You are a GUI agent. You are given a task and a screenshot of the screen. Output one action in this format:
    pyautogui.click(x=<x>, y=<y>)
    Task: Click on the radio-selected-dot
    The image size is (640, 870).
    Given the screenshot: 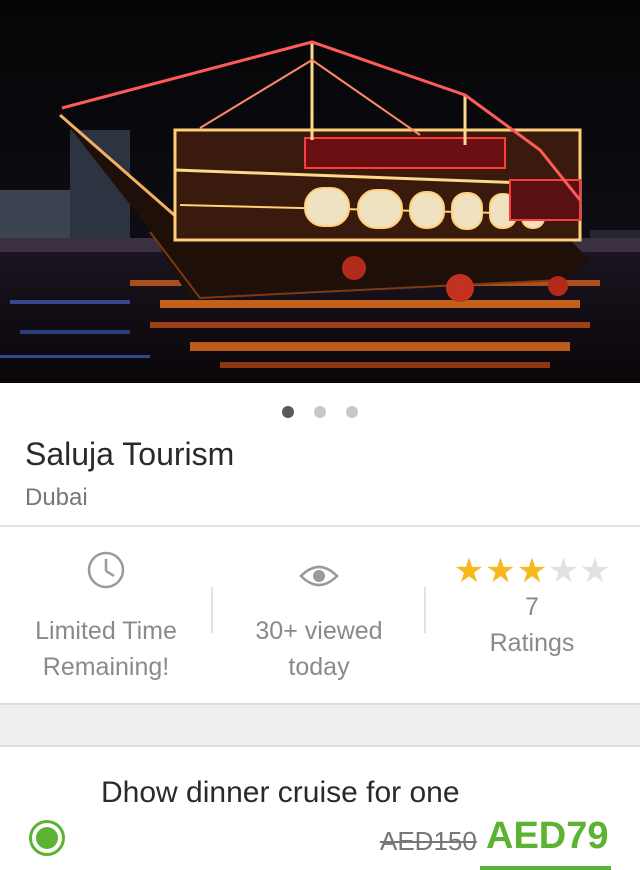 What is the action you would take?
    pyautogui.click(x=47, y=838)
    